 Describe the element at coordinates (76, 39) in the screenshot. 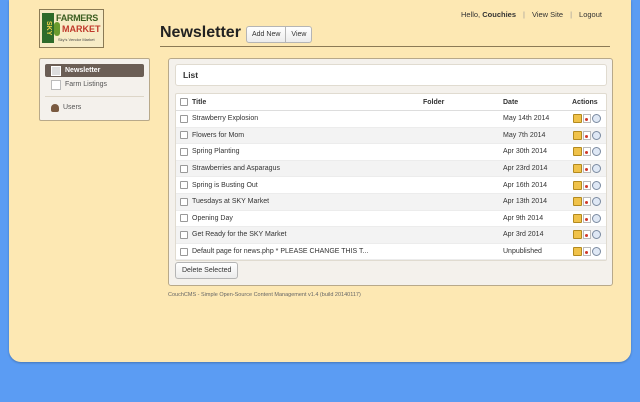

I see `logo-tagline: Sky's Vendor Market` at that location.